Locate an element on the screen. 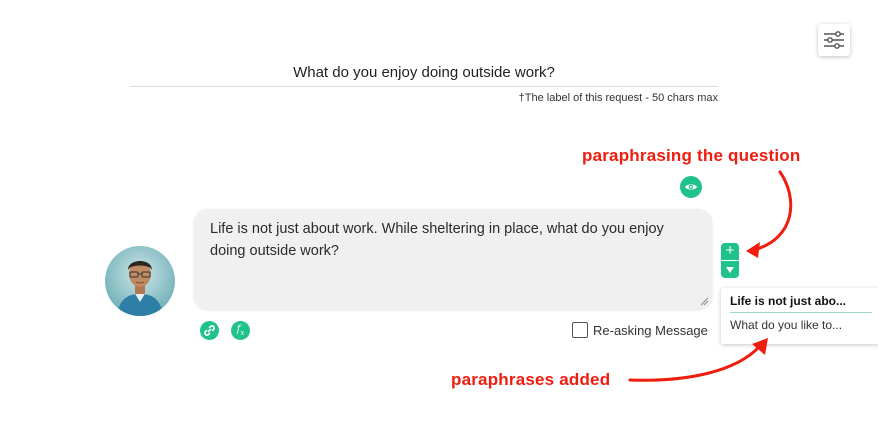 The width and height of the screenshot is (878, 442). settings-button is located at coordinates (834, 40).